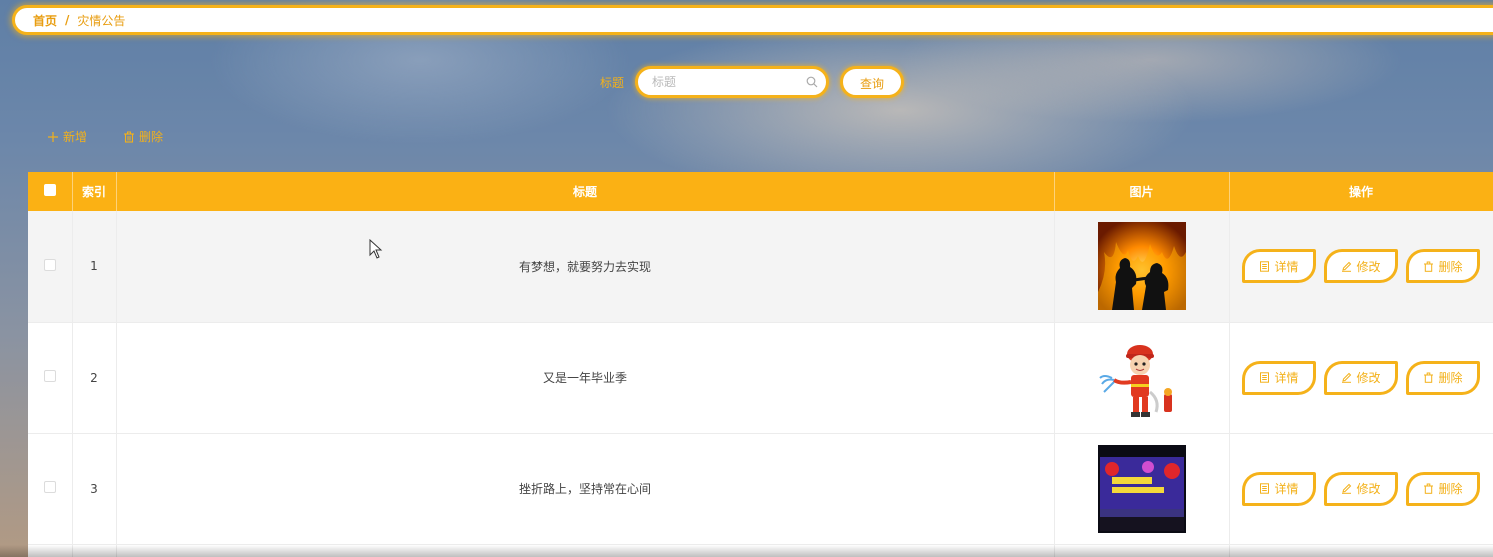 The height and width of the screenshot is (557, 1493). What do you see at coordinates (612, 82) in the screenshot?
I see `search-label: 标题` at bounding box center [612, 82].